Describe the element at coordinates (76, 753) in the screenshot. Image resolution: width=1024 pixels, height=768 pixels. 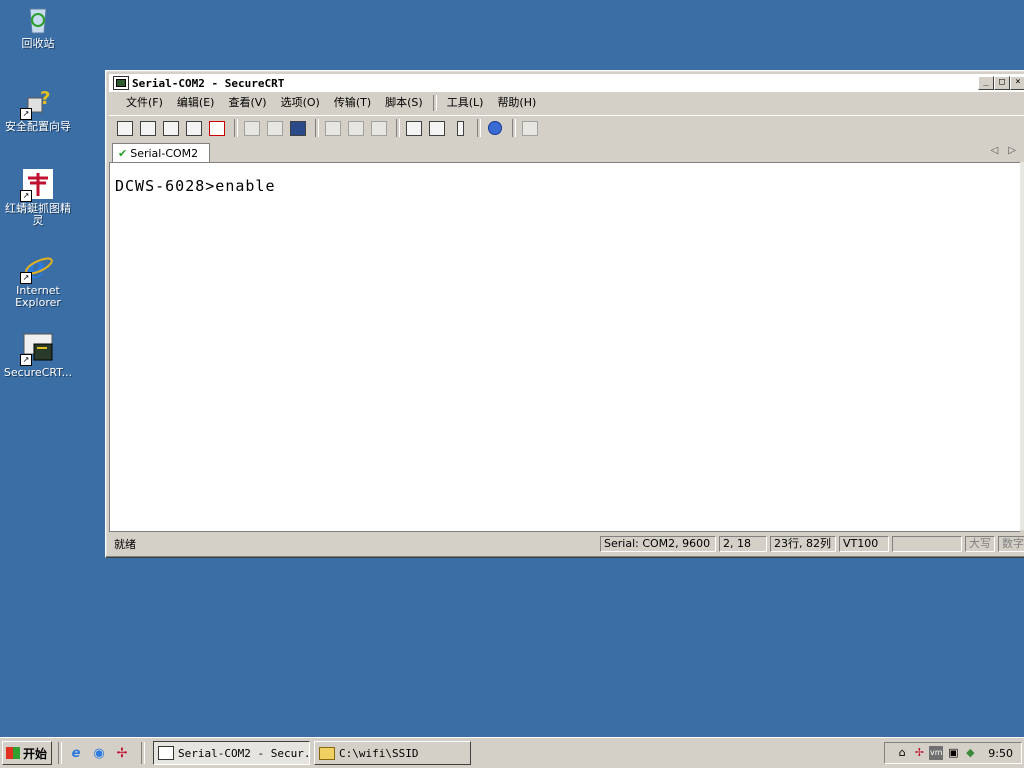
I see `quicklaunch-ie-icon: e` at that location.